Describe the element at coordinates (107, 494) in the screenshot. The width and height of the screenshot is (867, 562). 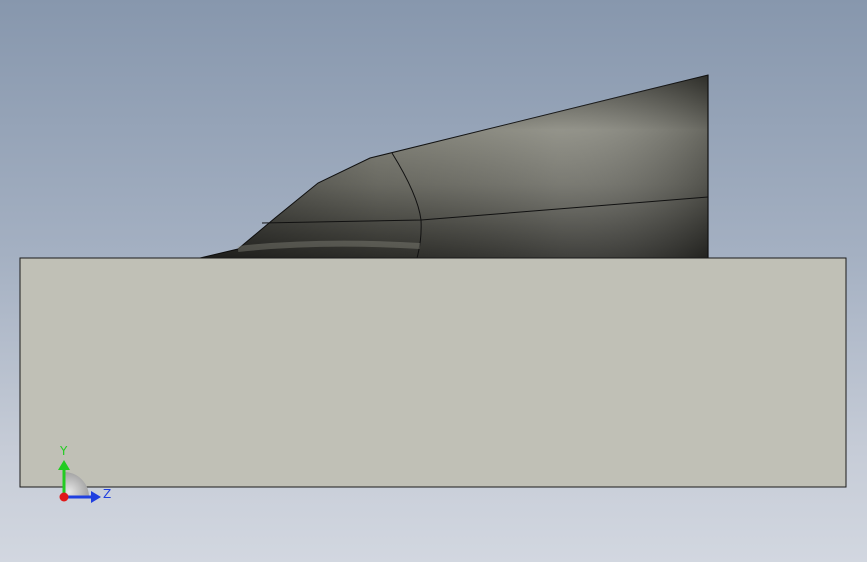
I see `triad-z-label: Z` at that location.